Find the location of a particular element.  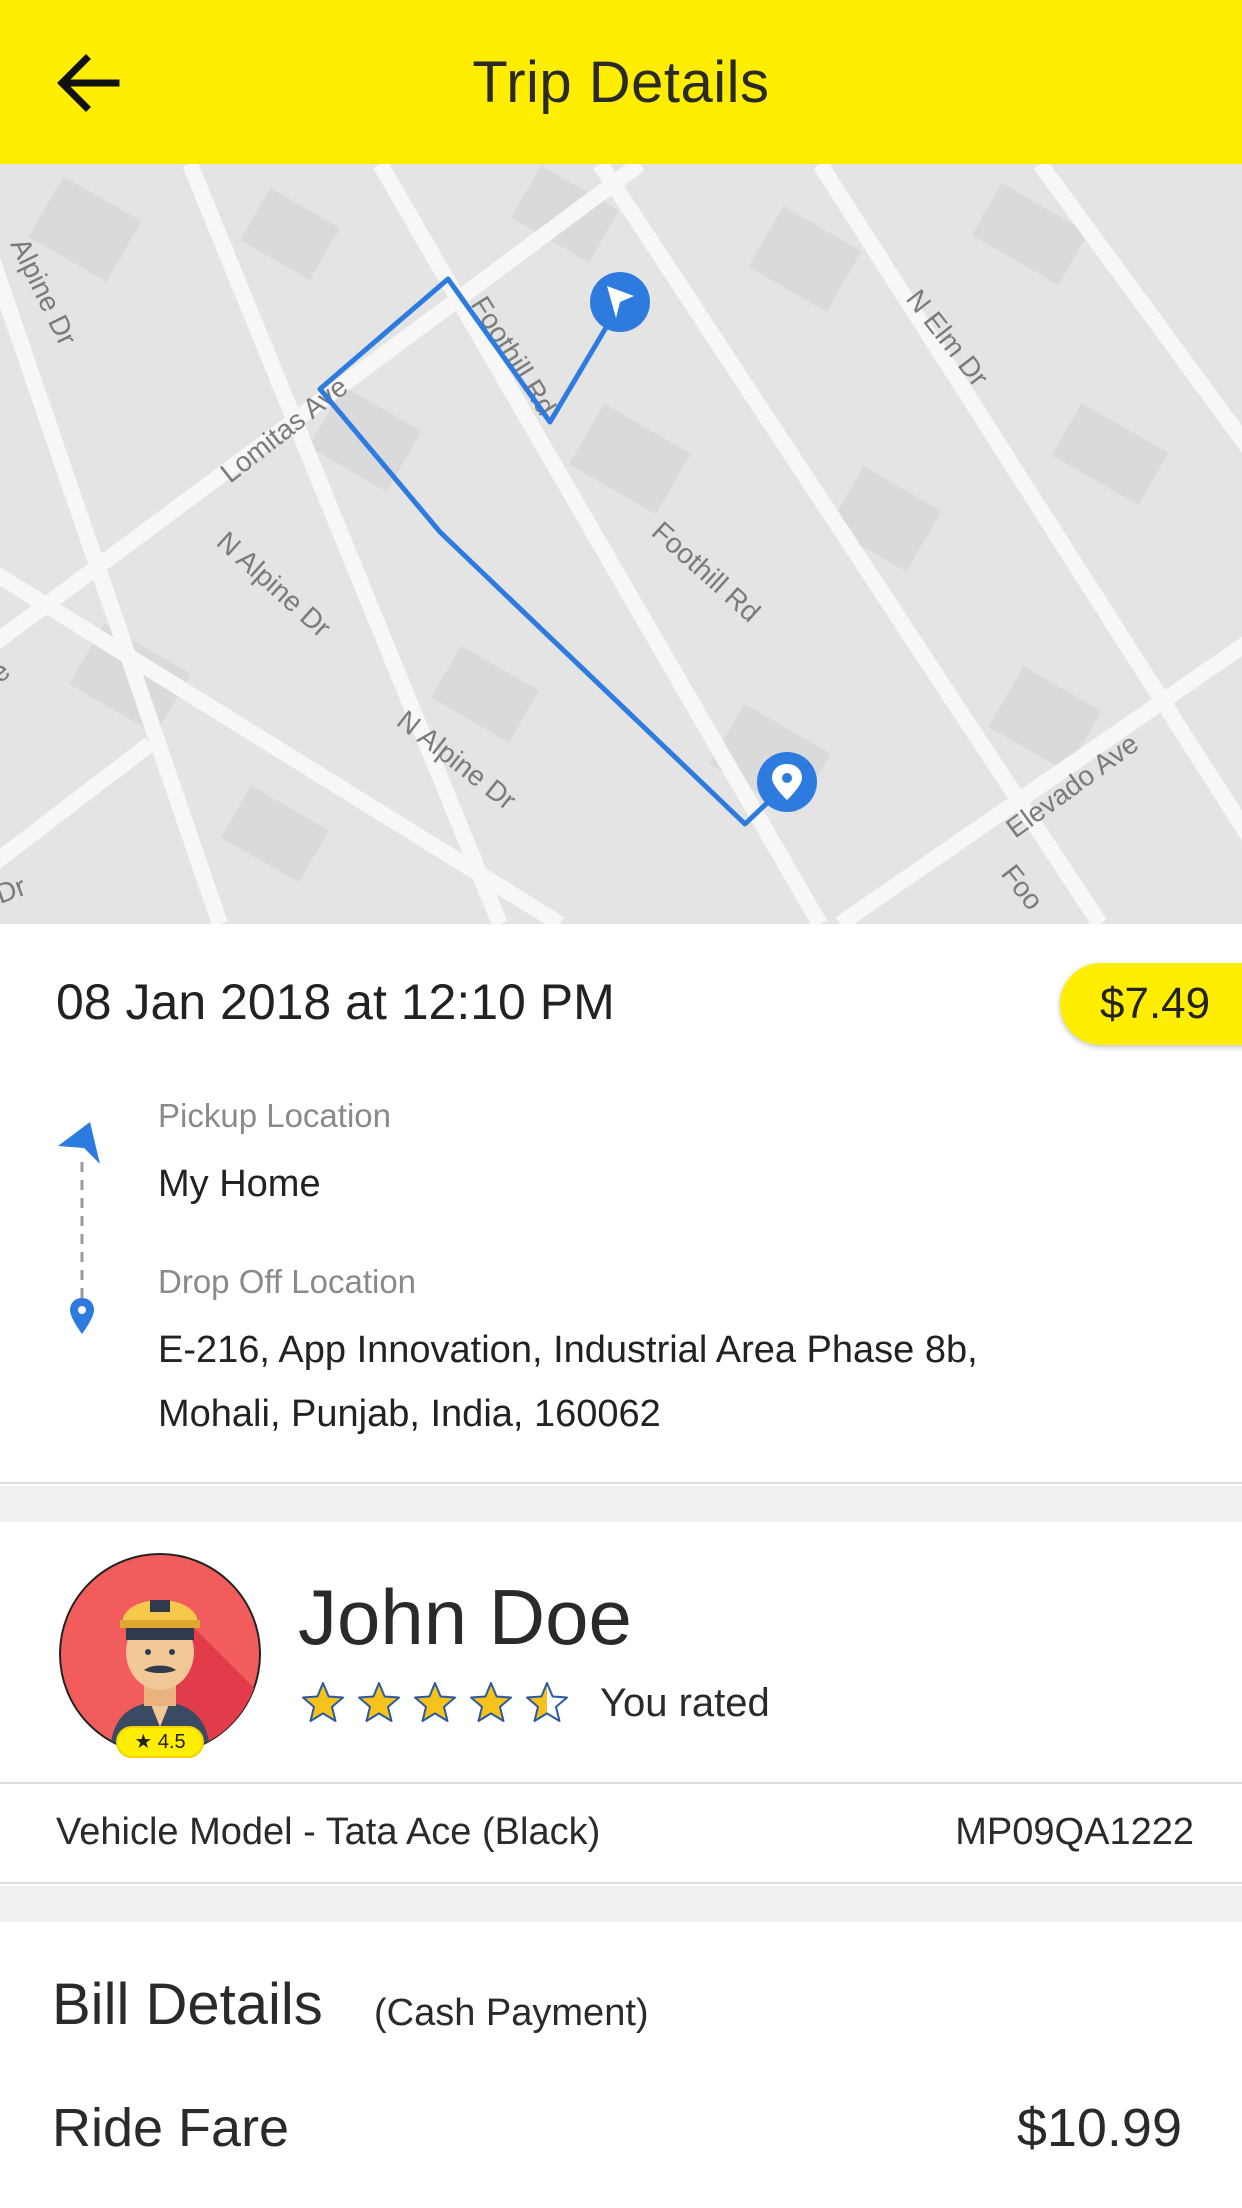

pickup-value: My Home is located at coordinates (239, 1184).